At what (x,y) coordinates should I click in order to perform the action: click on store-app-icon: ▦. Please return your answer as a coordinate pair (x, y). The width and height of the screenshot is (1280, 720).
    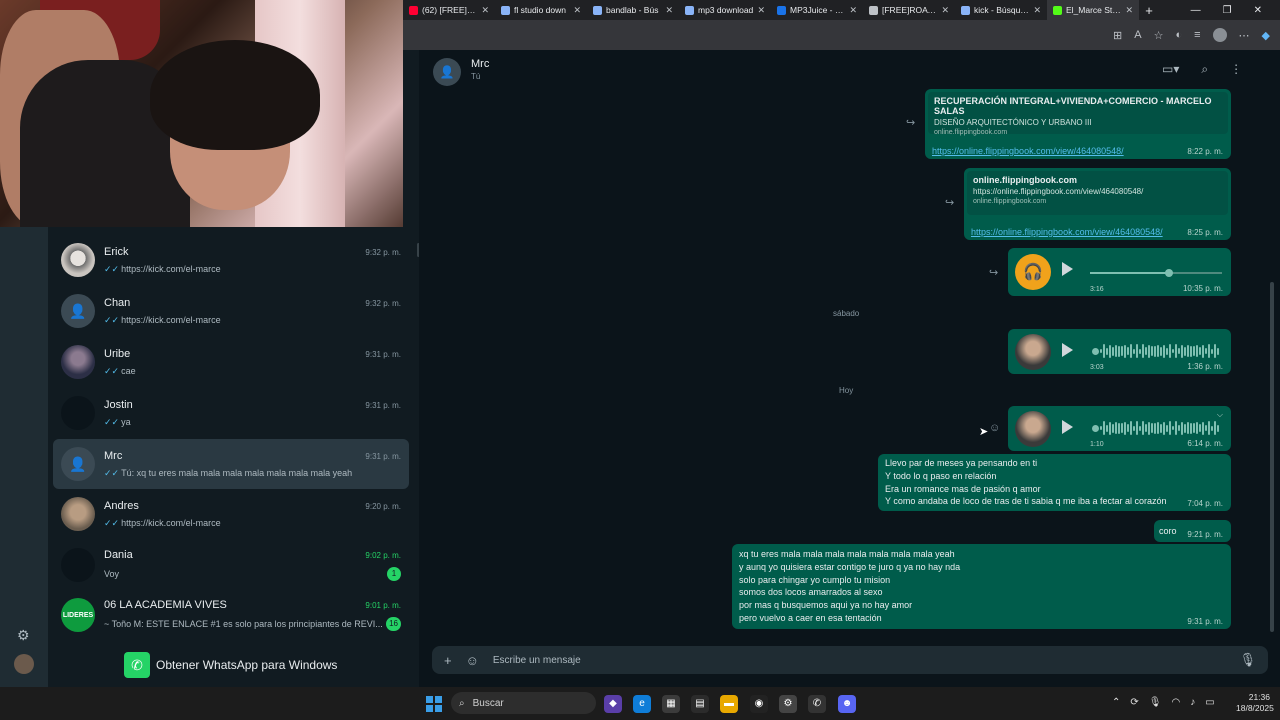
    Looking at the image, I should click on (671, 704).